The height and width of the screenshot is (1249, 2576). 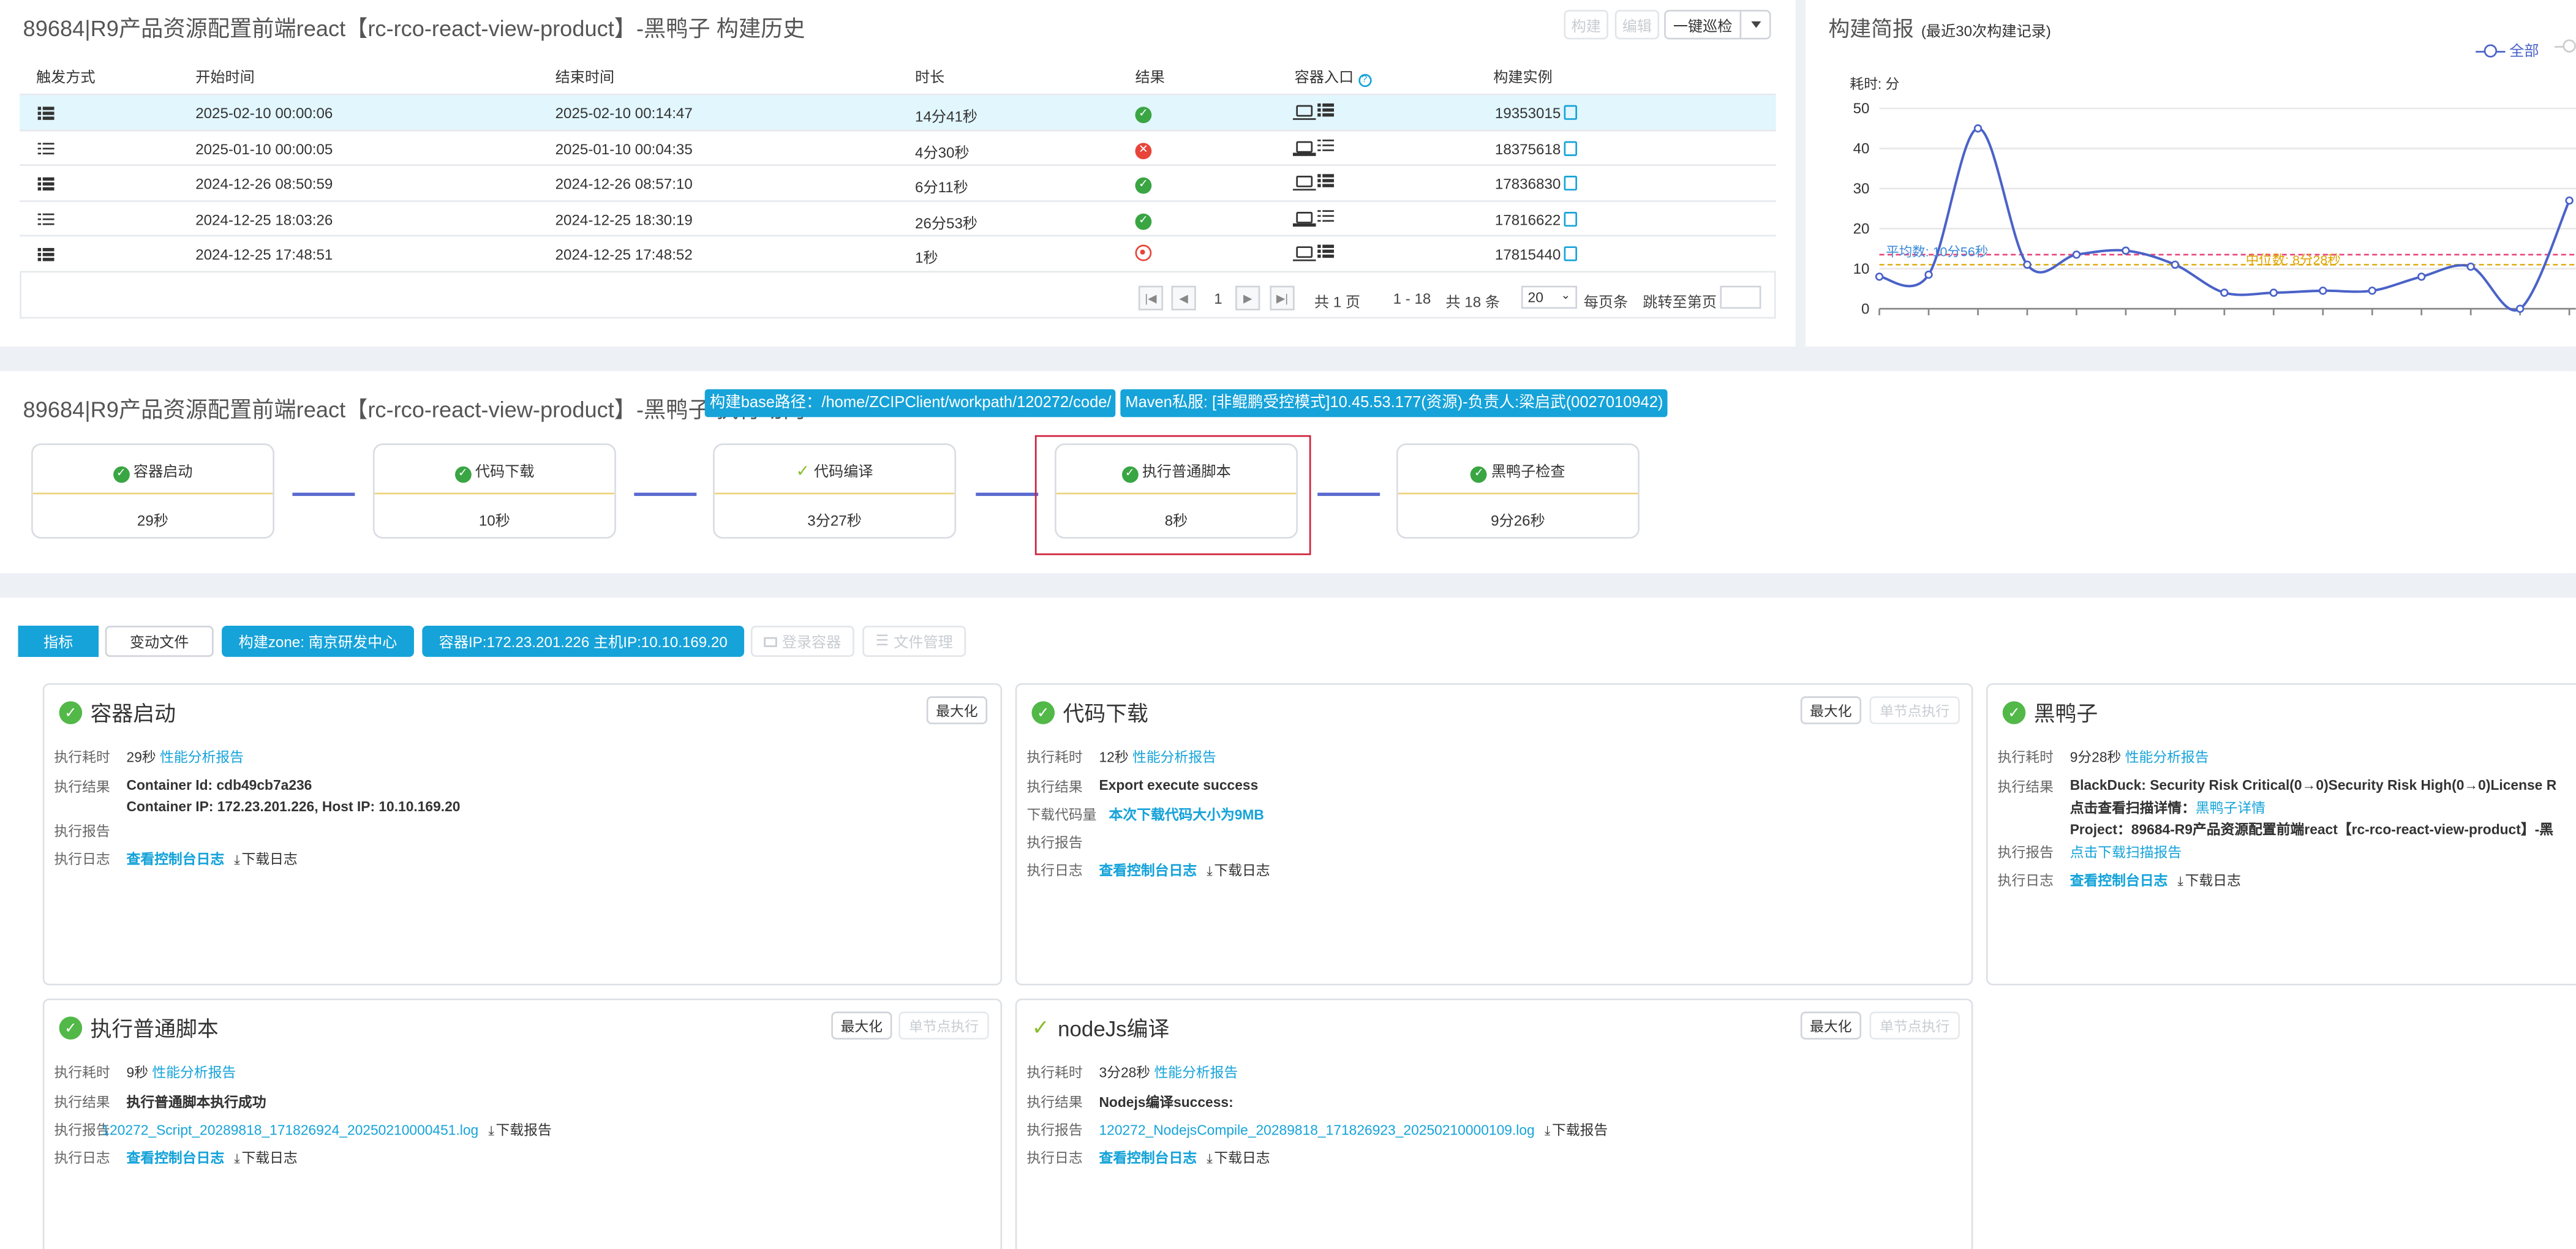 What do you see at coordinates (2293, 260) in the screenshot?
I see `median-line-label: 中位数: 8分28秒` at bounding box center [2293, 260].